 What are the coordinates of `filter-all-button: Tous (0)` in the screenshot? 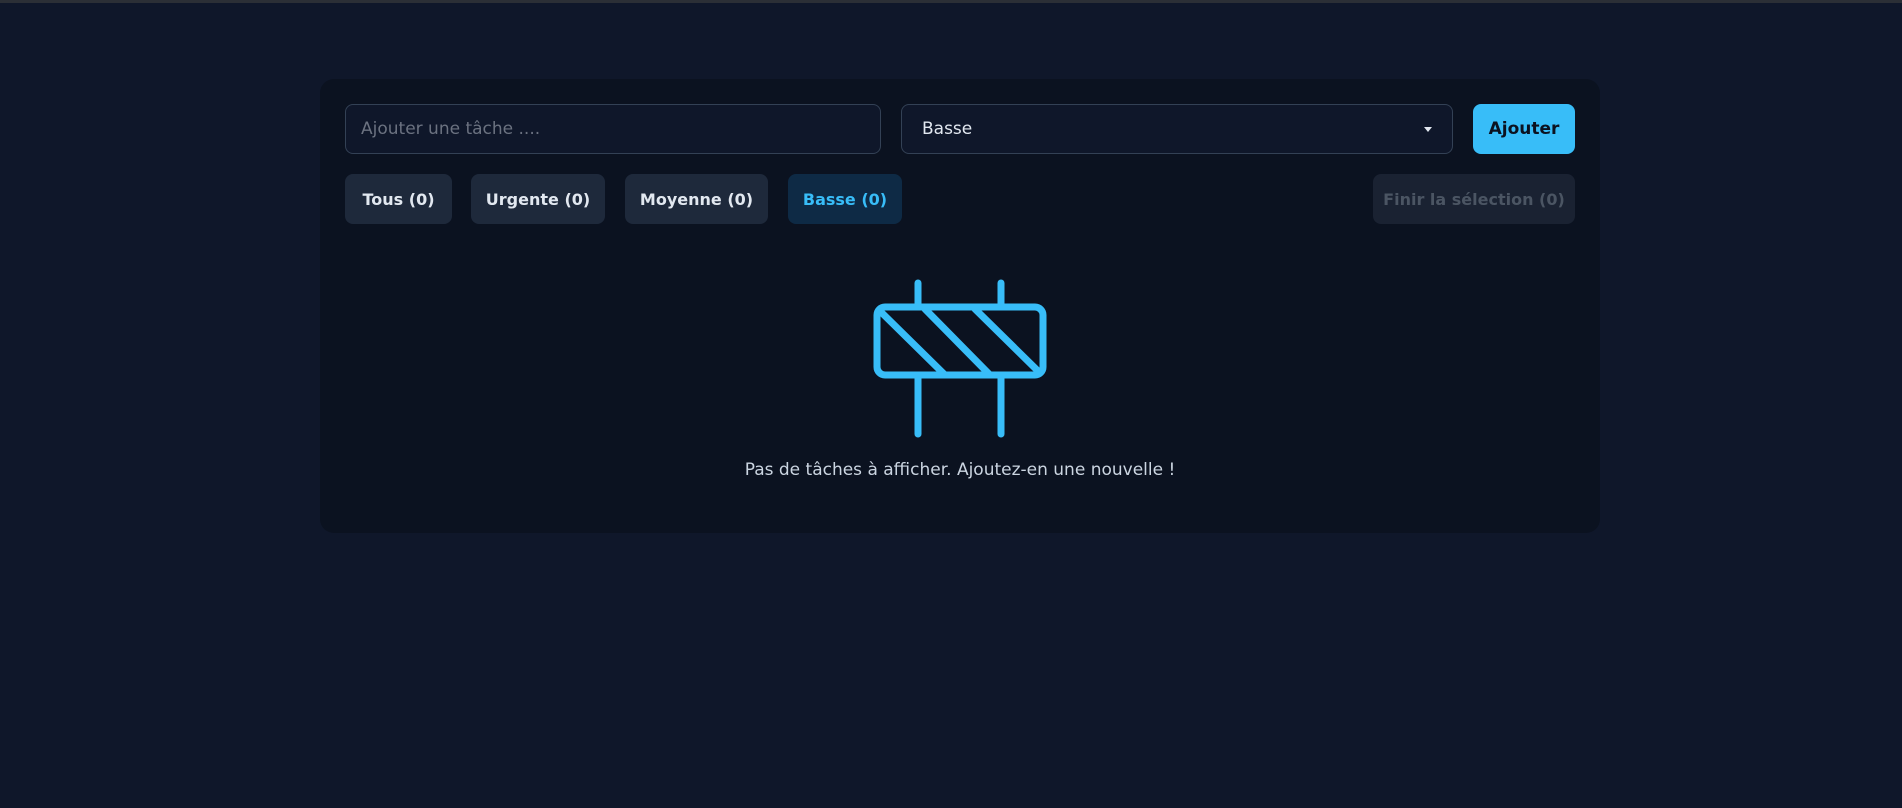 It's located at (398, 199).